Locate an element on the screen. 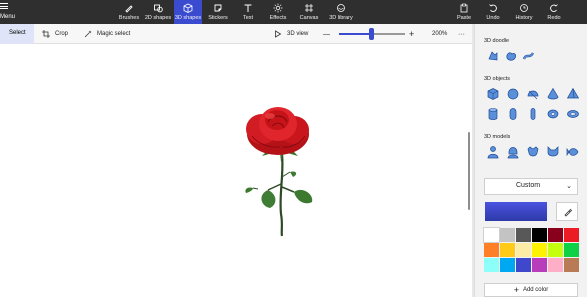  zoom-slider-thumb is located at coordinates (371, 34).